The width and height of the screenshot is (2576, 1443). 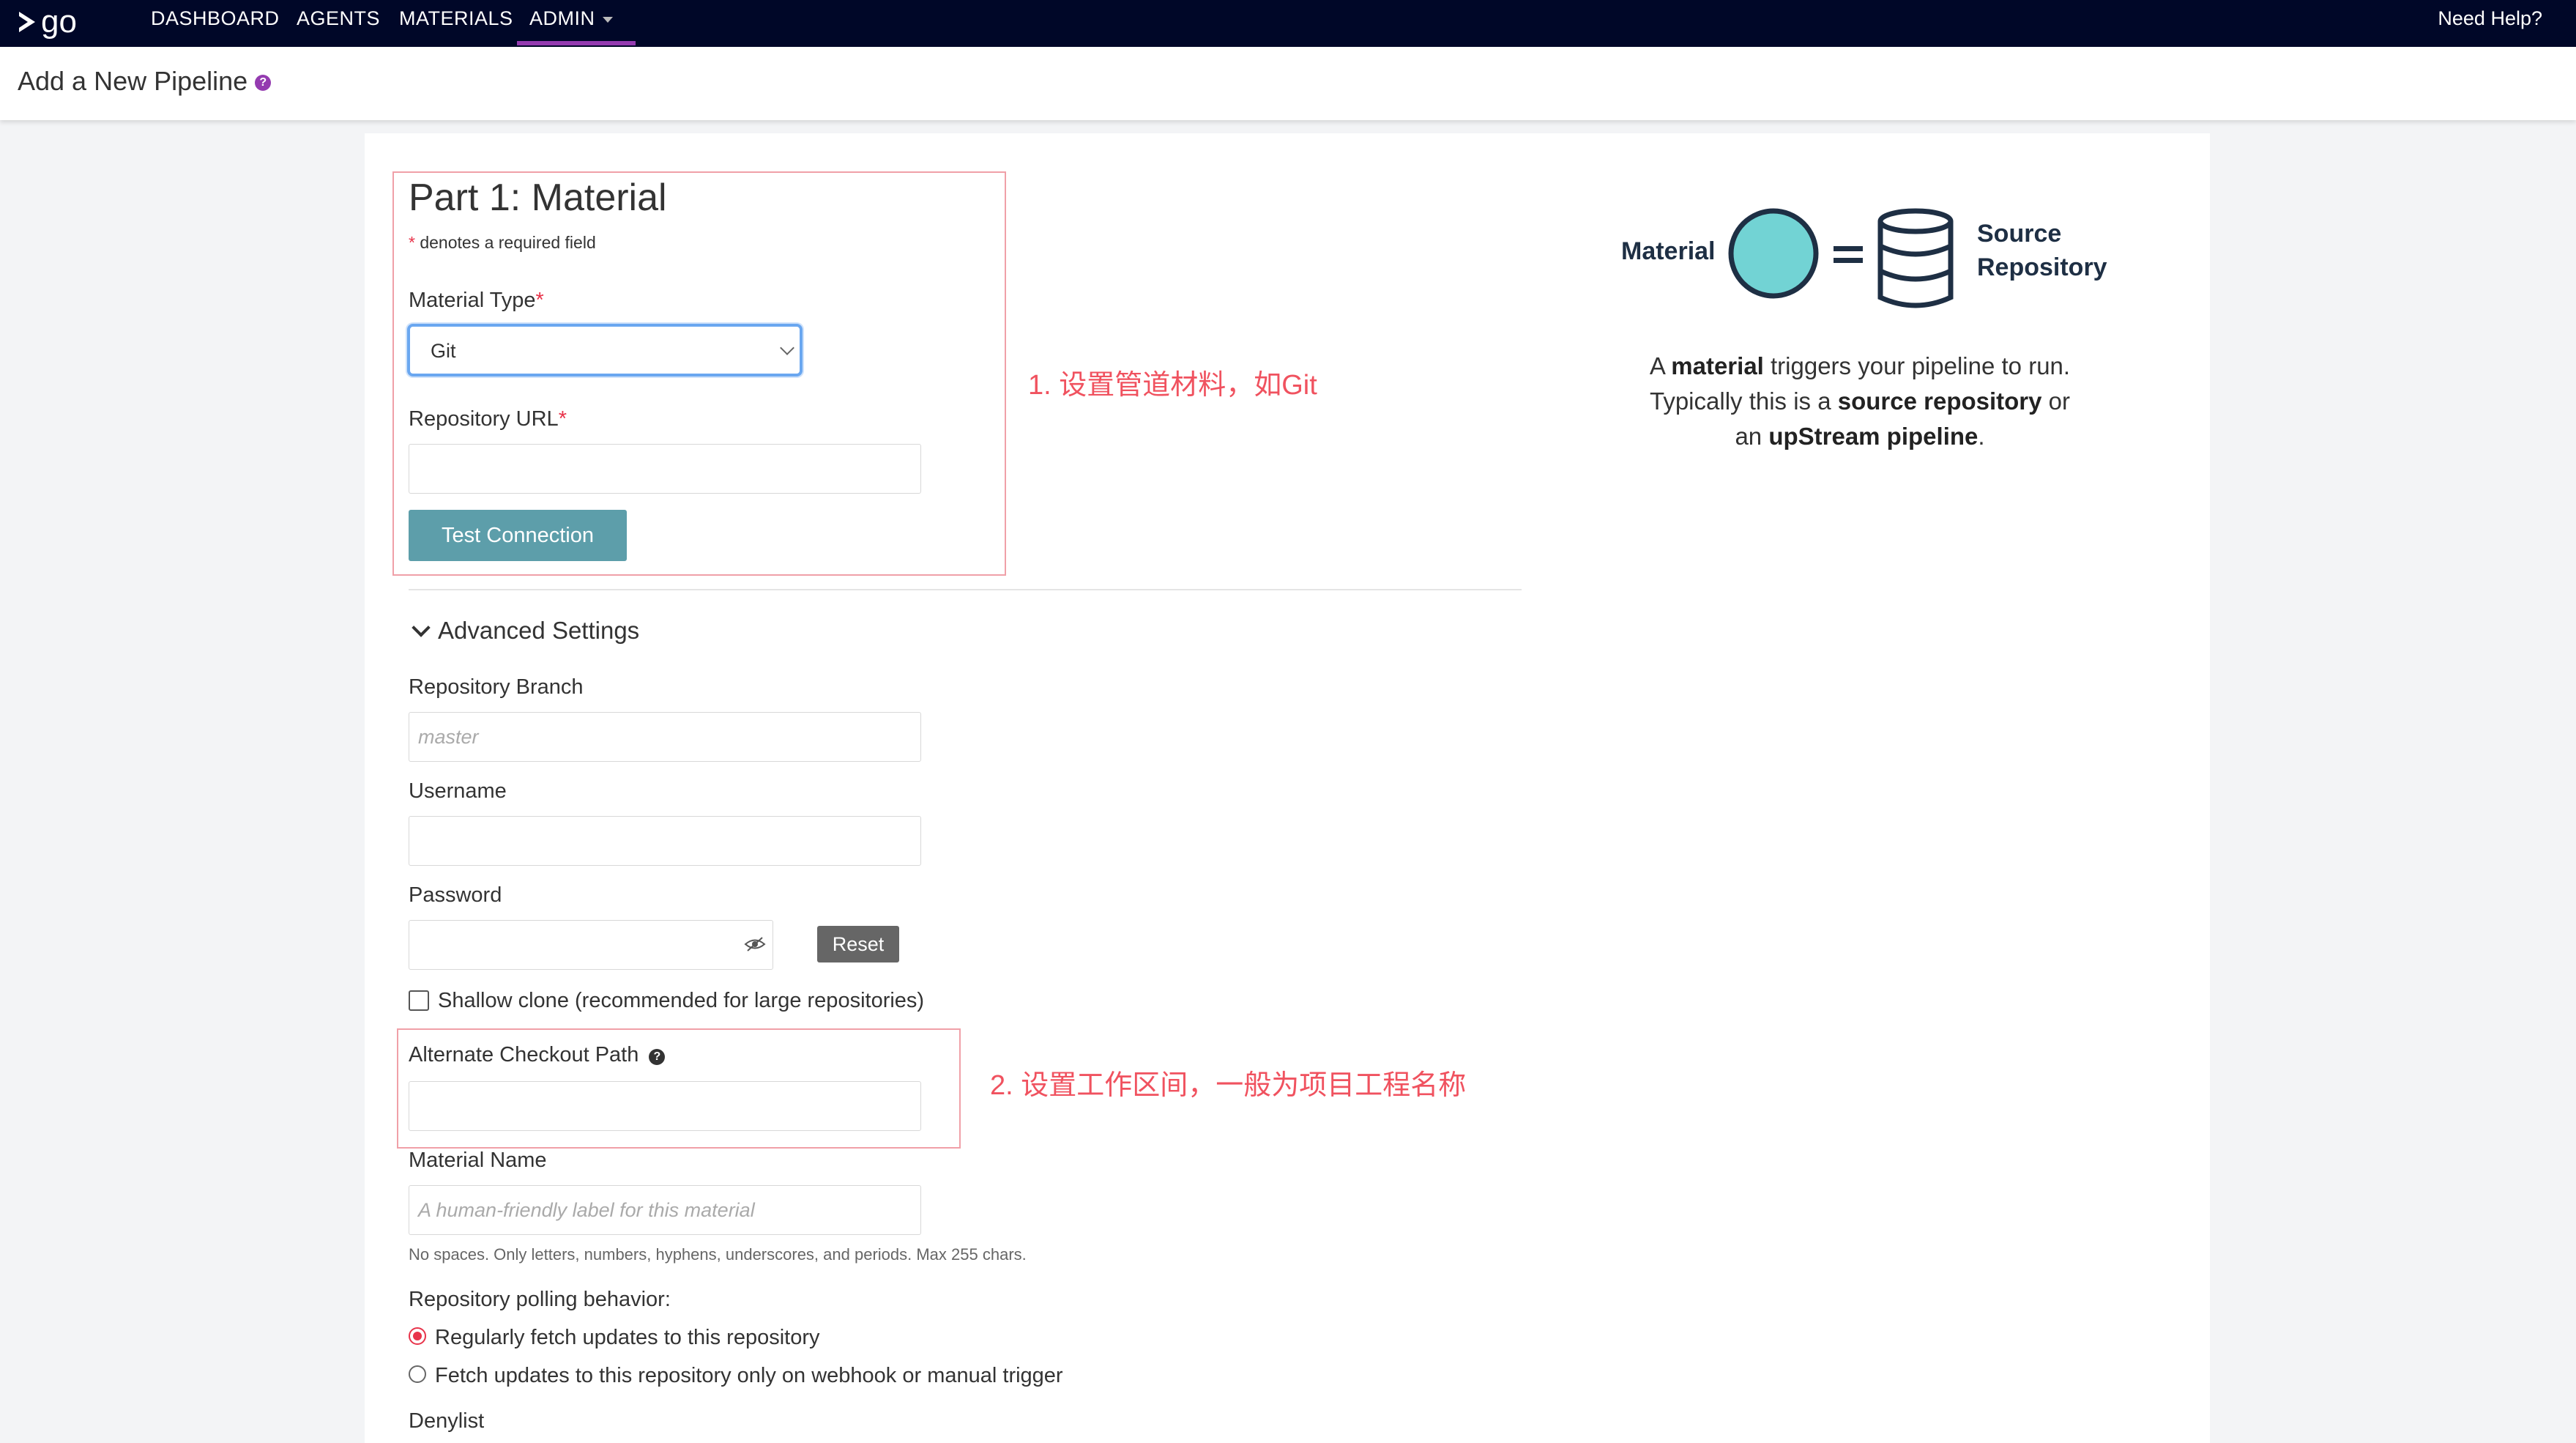 What do you see at coordinates (665, 1106) in the screenshot?
I see `checkout-path-input` at bounding box center [665, 1106].